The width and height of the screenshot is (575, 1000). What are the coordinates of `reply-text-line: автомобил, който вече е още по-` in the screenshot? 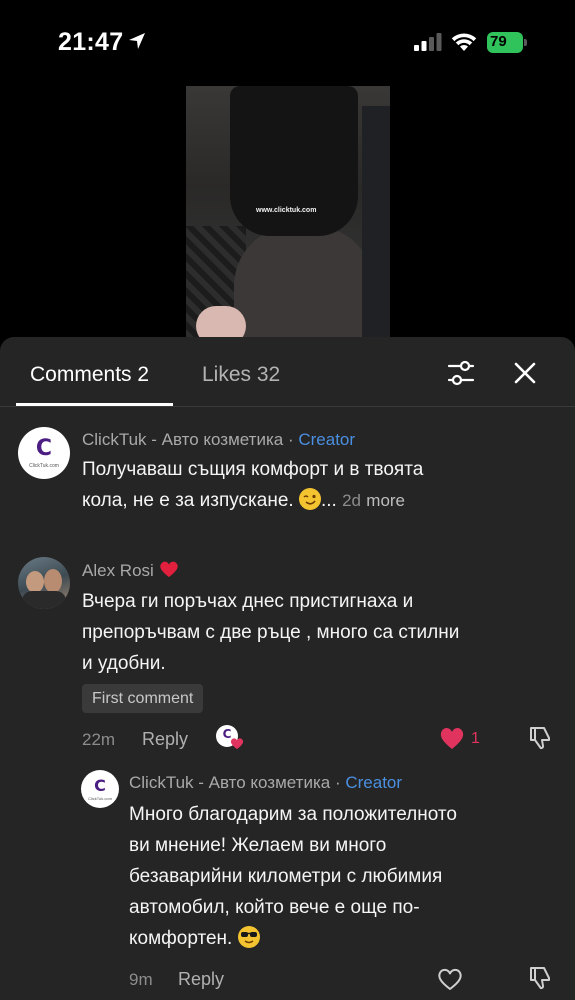 It's located at (274, 907).